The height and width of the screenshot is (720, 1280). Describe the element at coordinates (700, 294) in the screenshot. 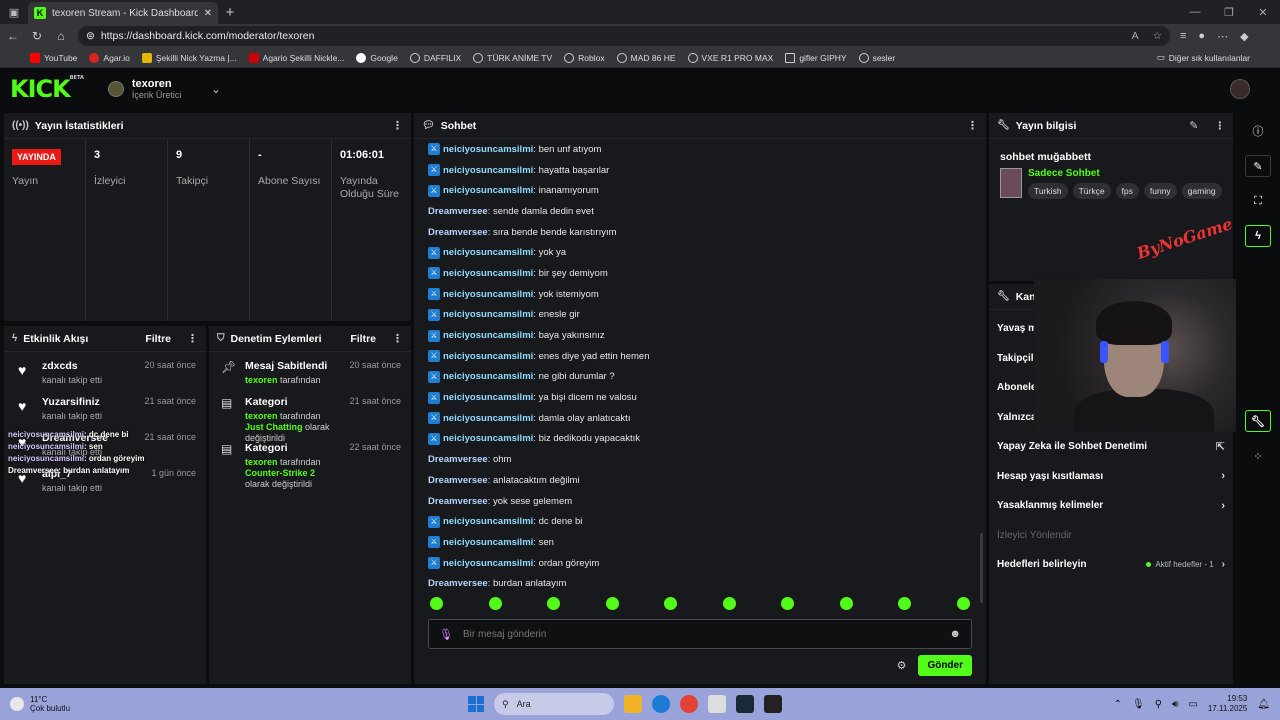

I see `chat-message: ⚔ neiciyosuncamsilmi: yok istemiyom` at that location.